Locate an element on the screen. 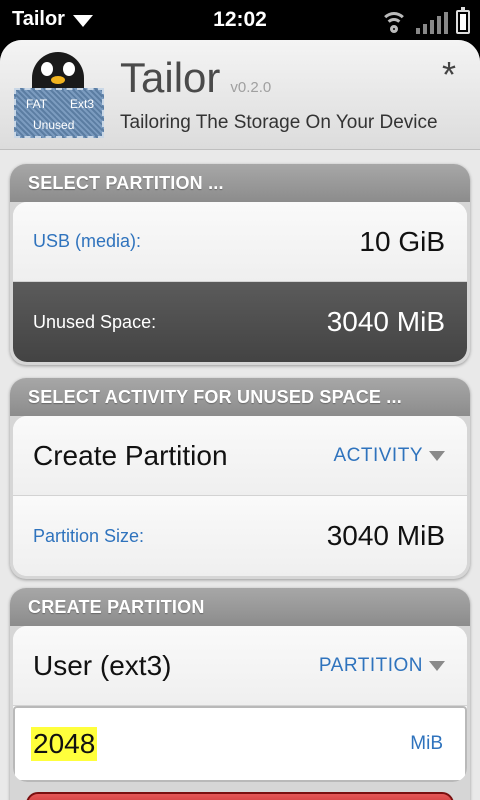 The width and height of the screenshot is (480, 800). partition-type-value: User (ext3) is located at coordinates (102, 665).